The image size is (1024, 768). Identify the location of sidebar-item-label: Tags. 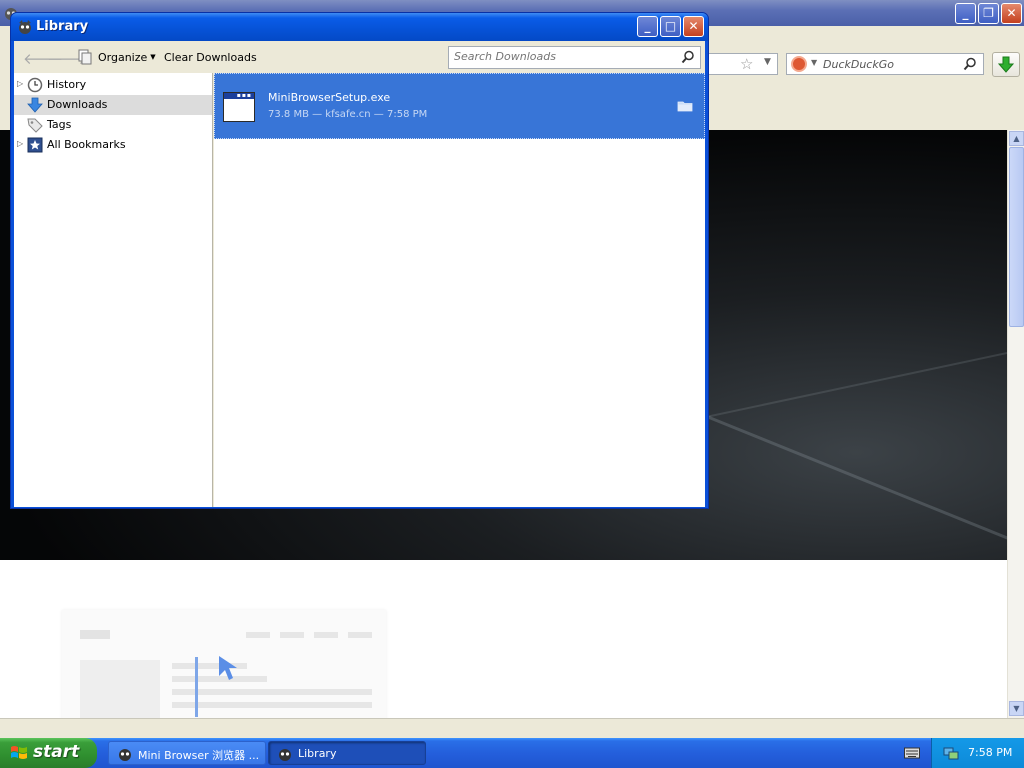
(59, 124).